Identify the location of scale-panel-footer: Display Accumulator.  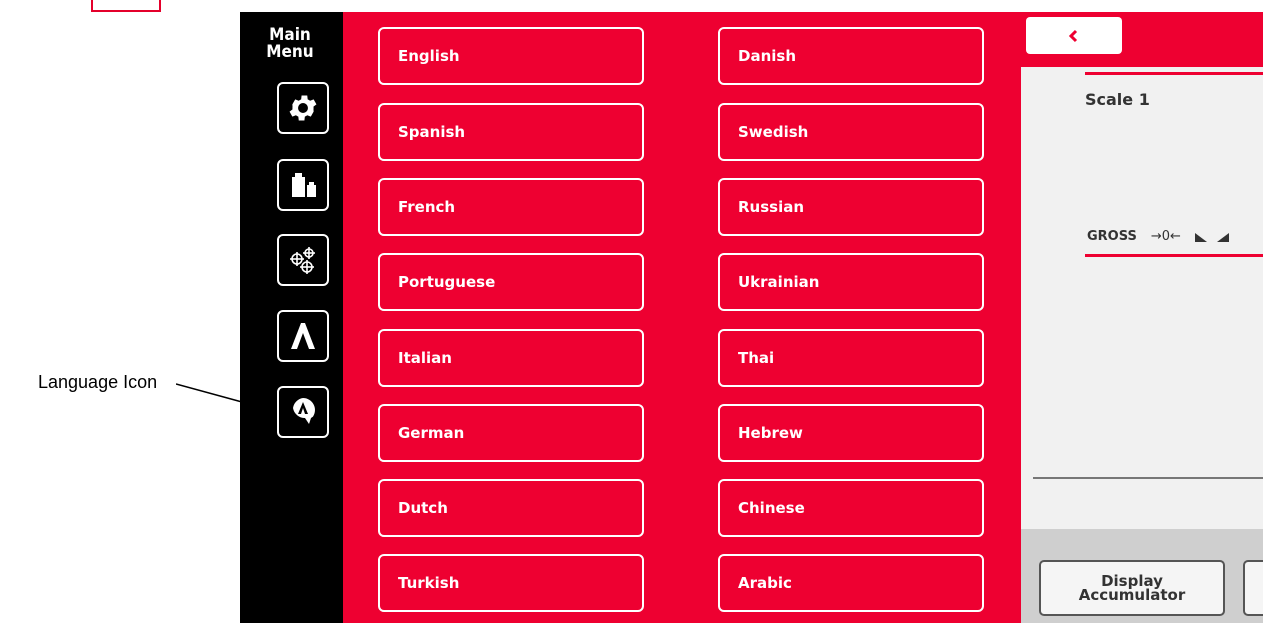
(1142, 576).